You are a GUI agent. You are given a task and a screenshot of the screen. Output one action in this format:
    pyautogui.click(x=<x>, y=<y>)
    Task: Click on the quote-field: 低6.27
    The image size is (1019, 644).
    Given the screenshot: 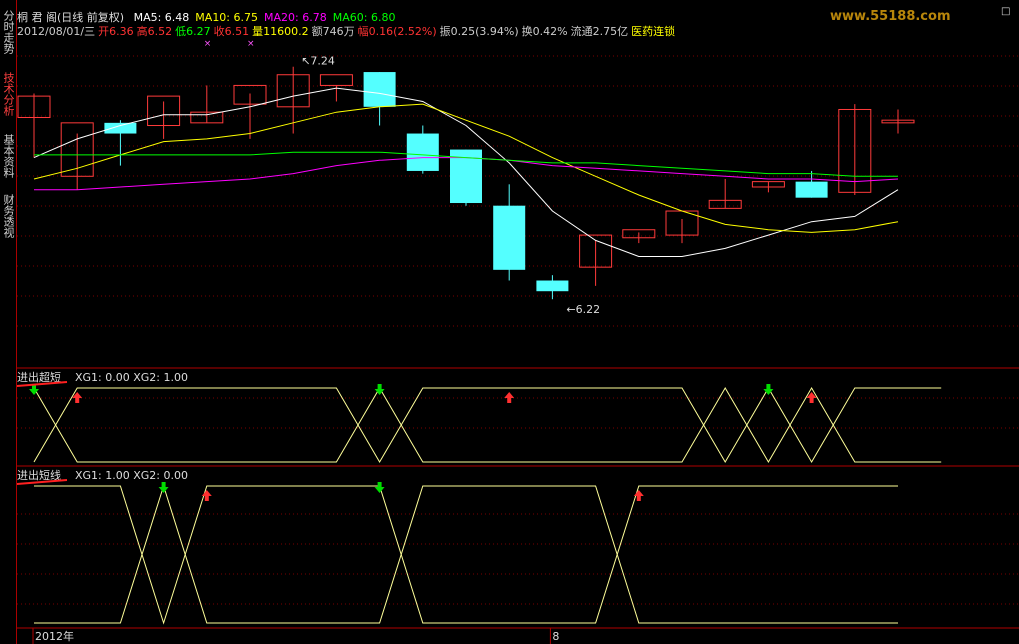 What is the action you would take?
    pyautogui.click(x=193, y=31)
    